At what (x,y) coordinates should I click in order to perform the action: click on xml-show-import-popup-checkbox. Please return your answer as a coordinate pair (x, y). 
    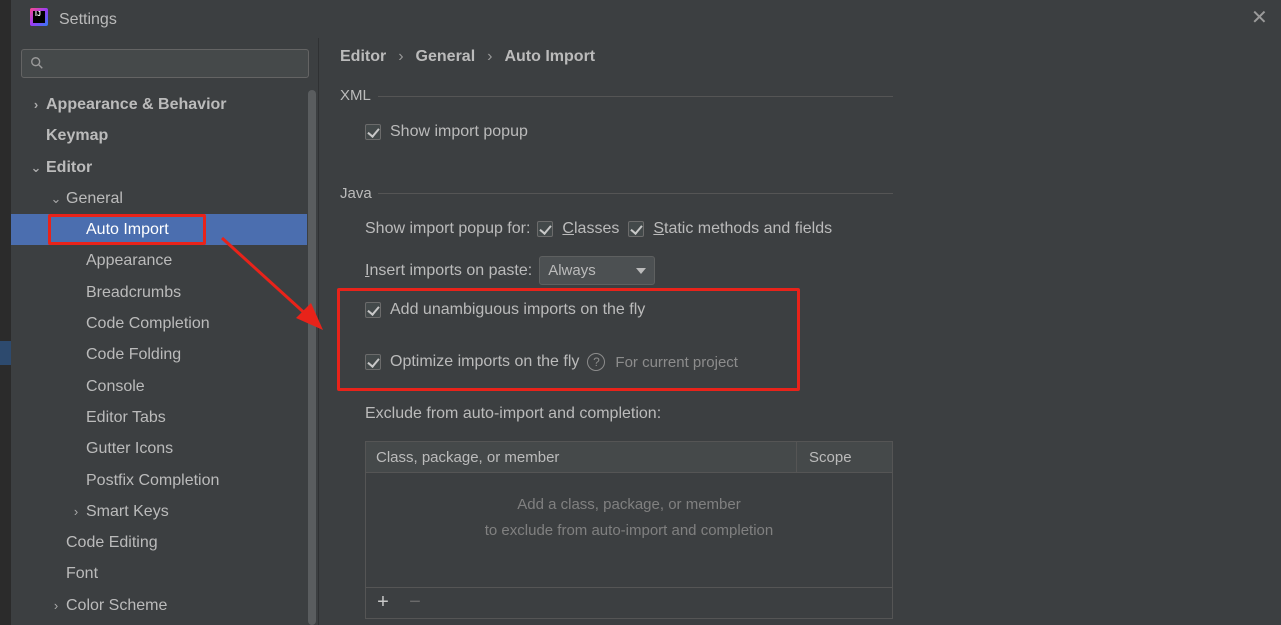
    Looking at the image, I should click on (373, 132).